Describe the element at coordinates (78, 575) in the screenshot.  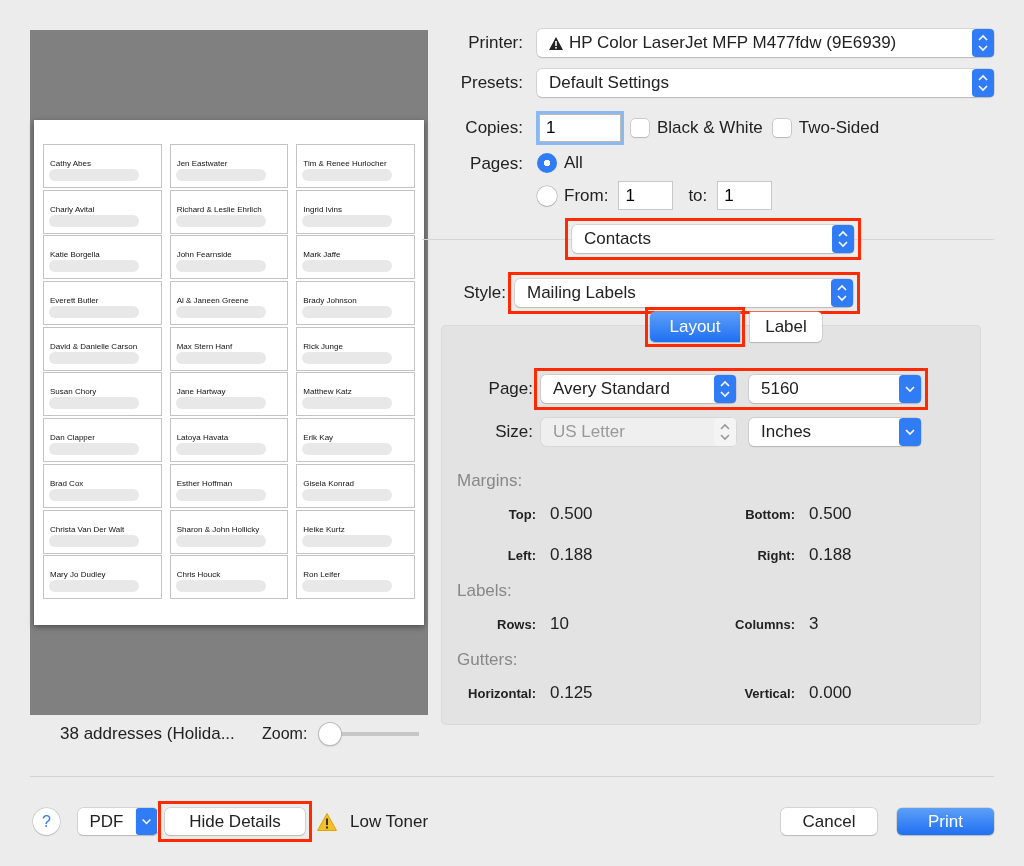
I see `label-name: Mary Jo Dudley` at that location.